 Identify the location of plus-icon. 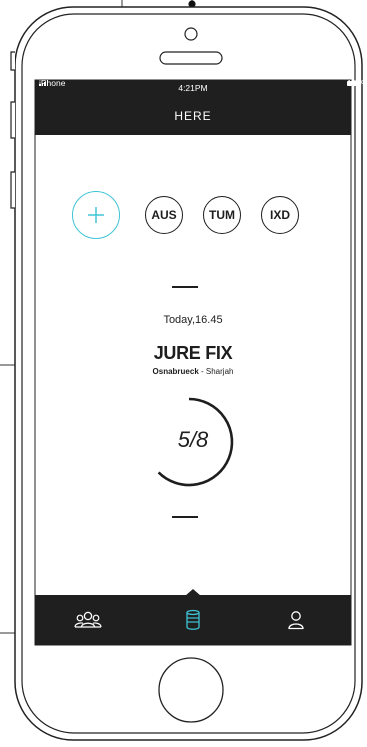
(96, 215).